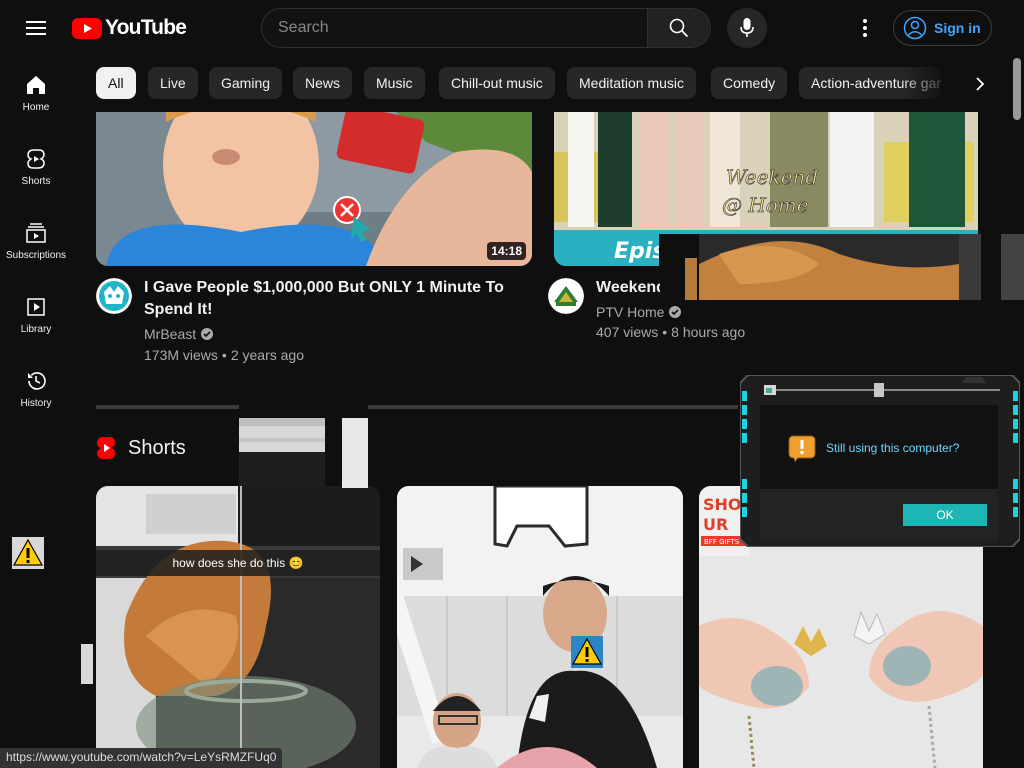 This screenshot has width=1024, height=768. I want to click on short-thumbnail-cat-jar, so click(238, 627).